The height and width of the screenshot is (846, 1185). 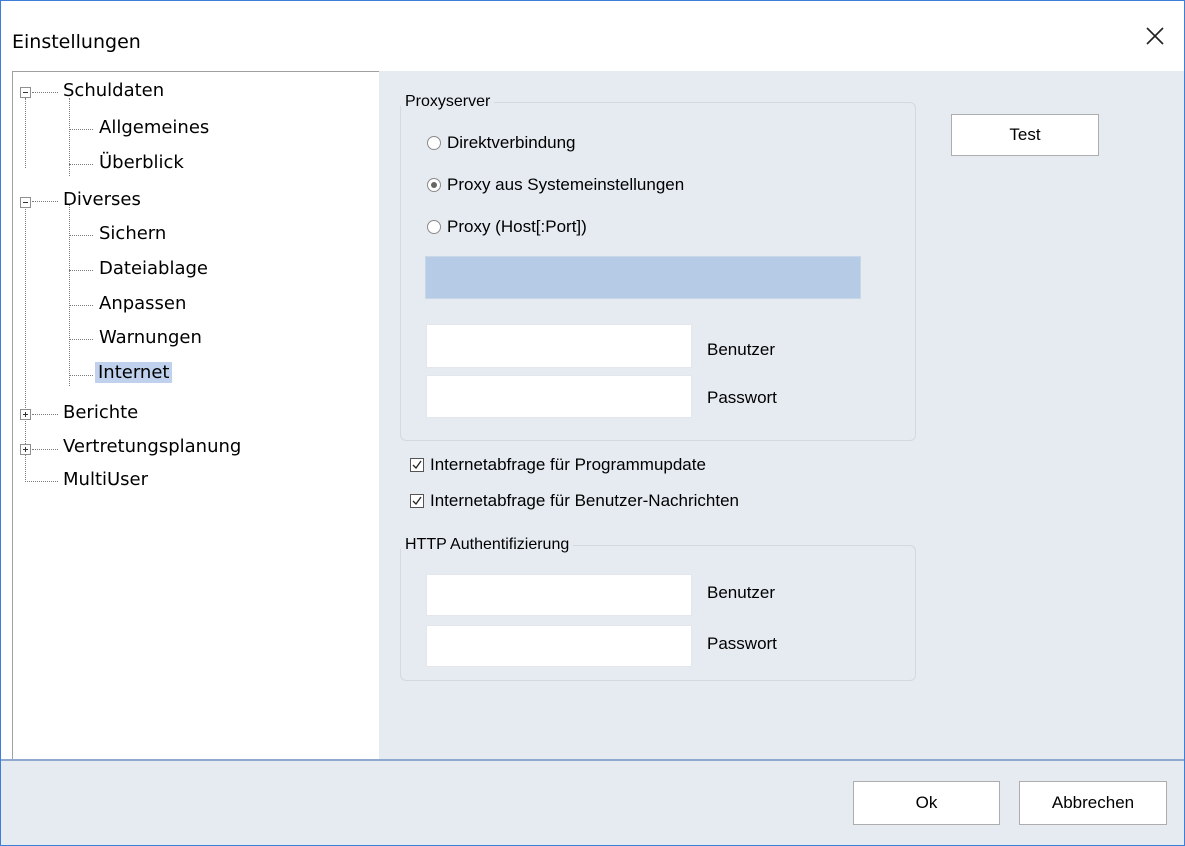 I want to click on proxy-user-label: Benutzer, so click(x=741, y=349).